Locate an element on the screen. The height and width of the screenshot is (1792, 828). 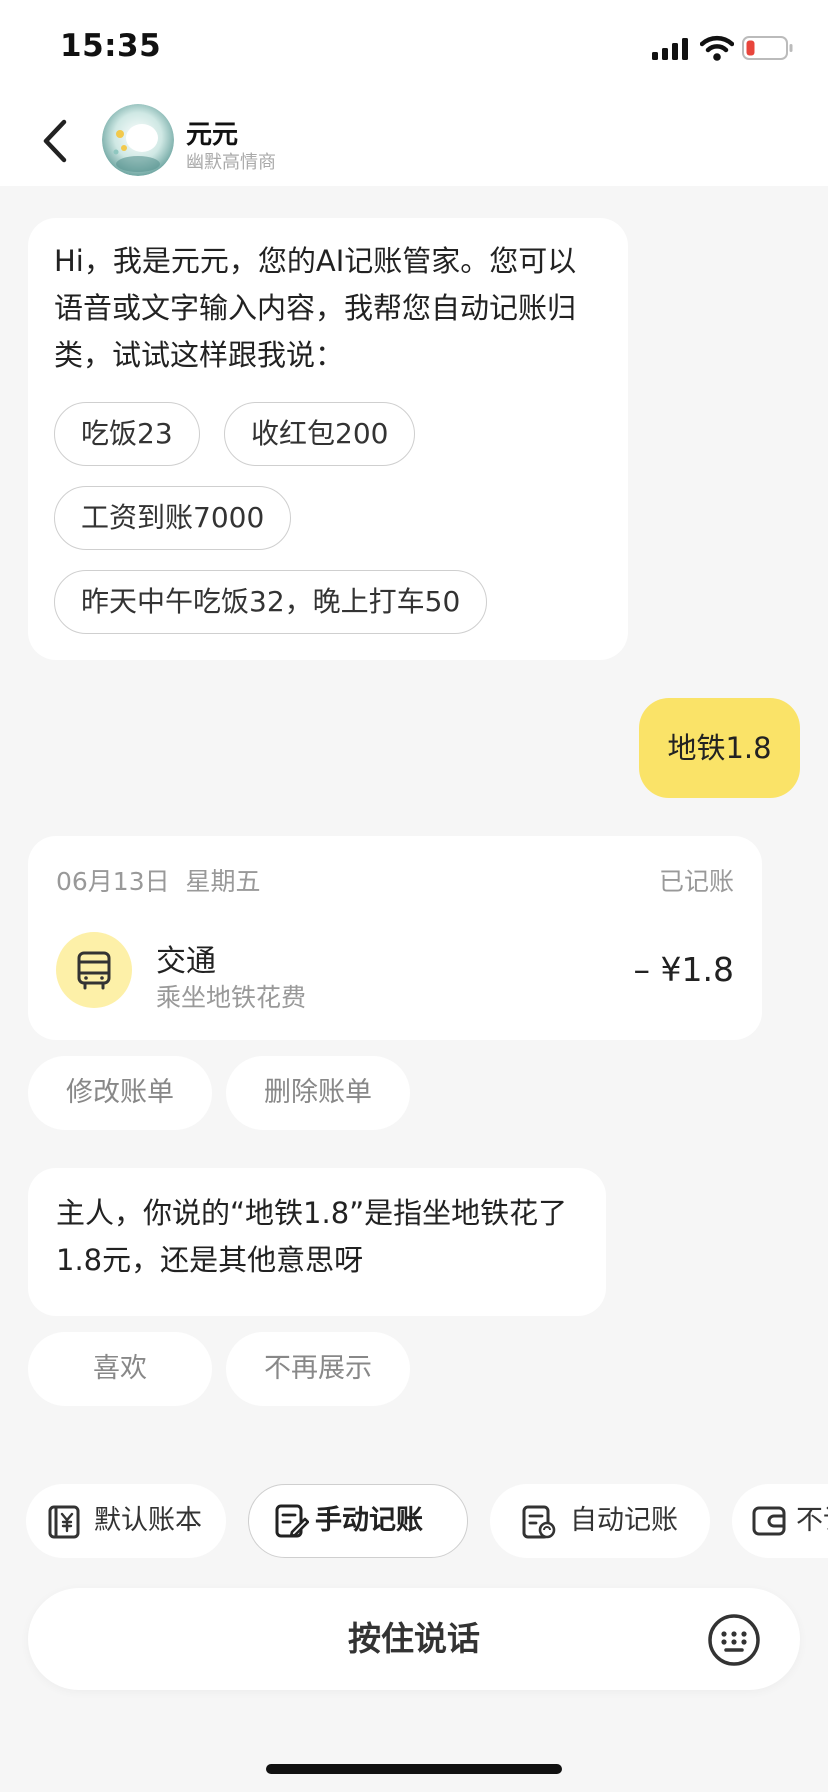
wifi-icon is located at coordinates (717, 48).